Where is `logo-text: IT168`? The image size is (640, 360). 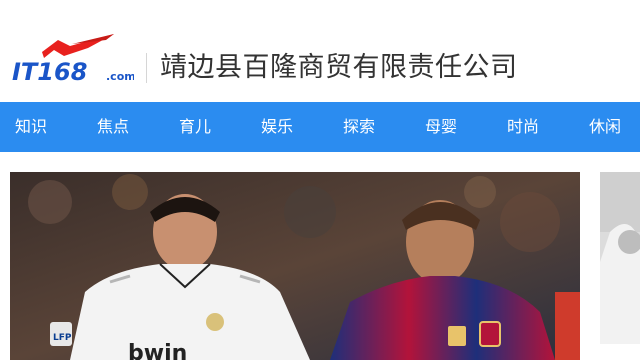
logo-text: IT168 is located at coordinates (49, 72).